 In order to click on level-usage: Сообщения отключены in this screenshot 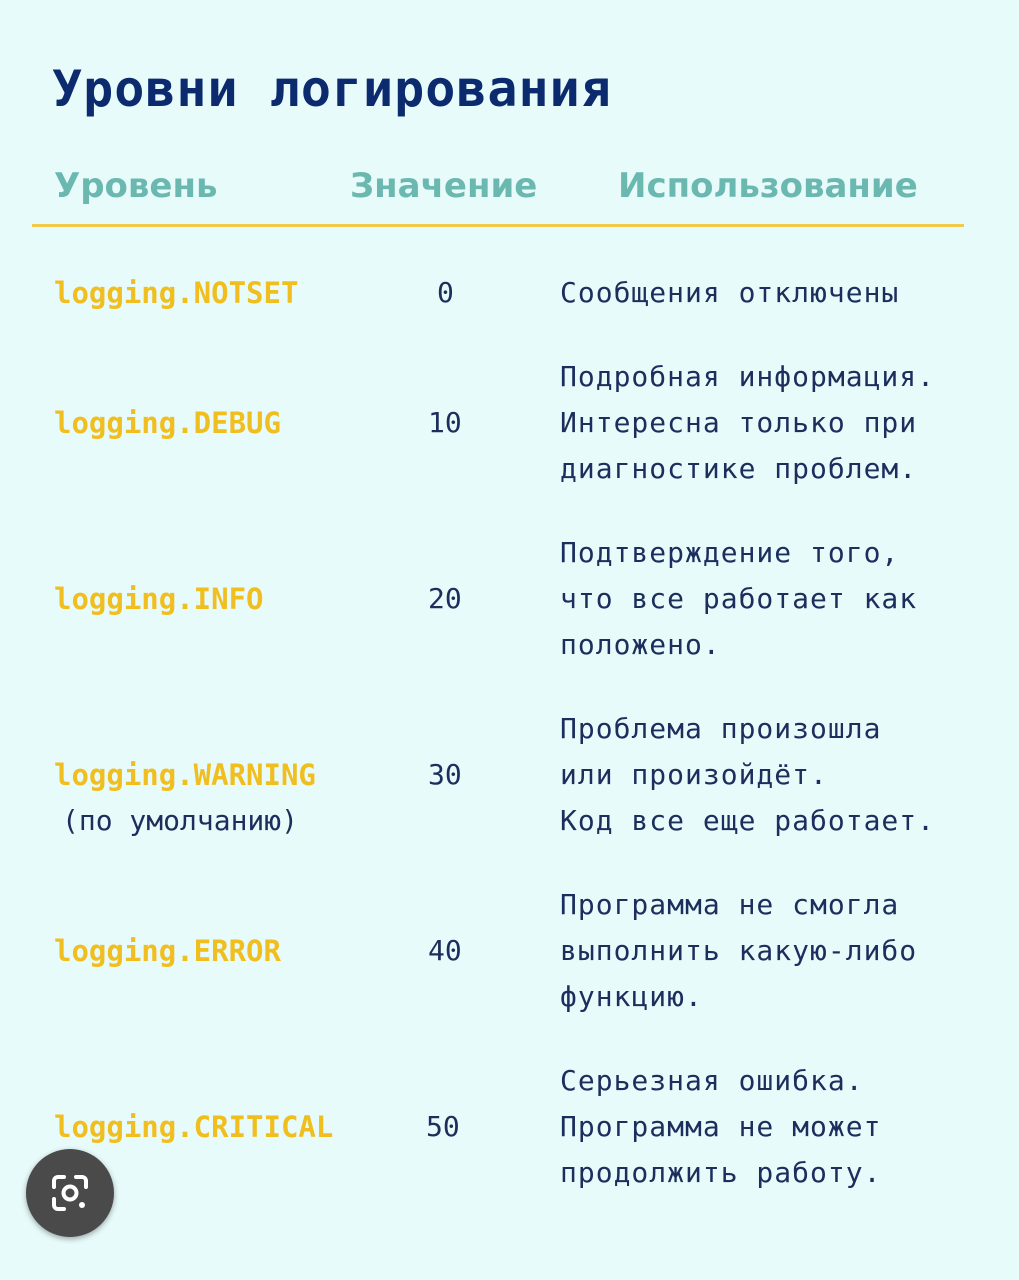, I will do `click(729, 293)`.